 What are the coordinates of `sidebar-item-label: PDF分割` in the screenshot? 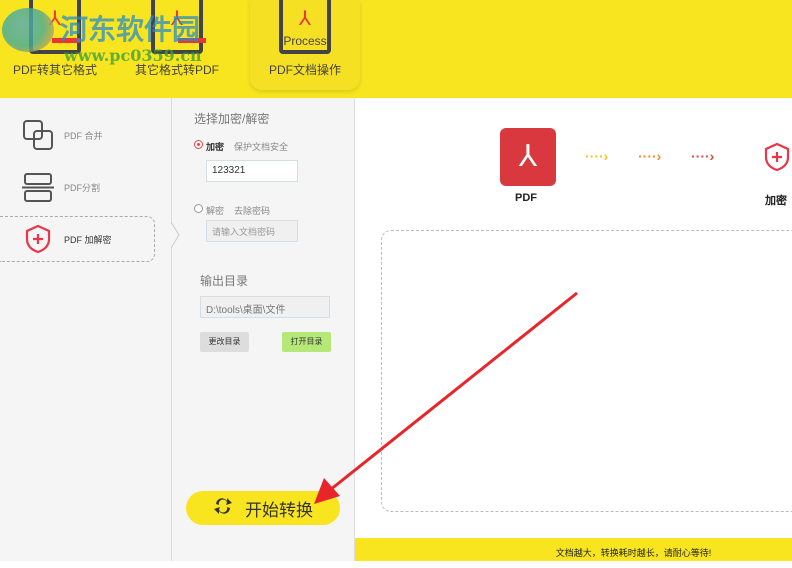 It's located at (82, 187).